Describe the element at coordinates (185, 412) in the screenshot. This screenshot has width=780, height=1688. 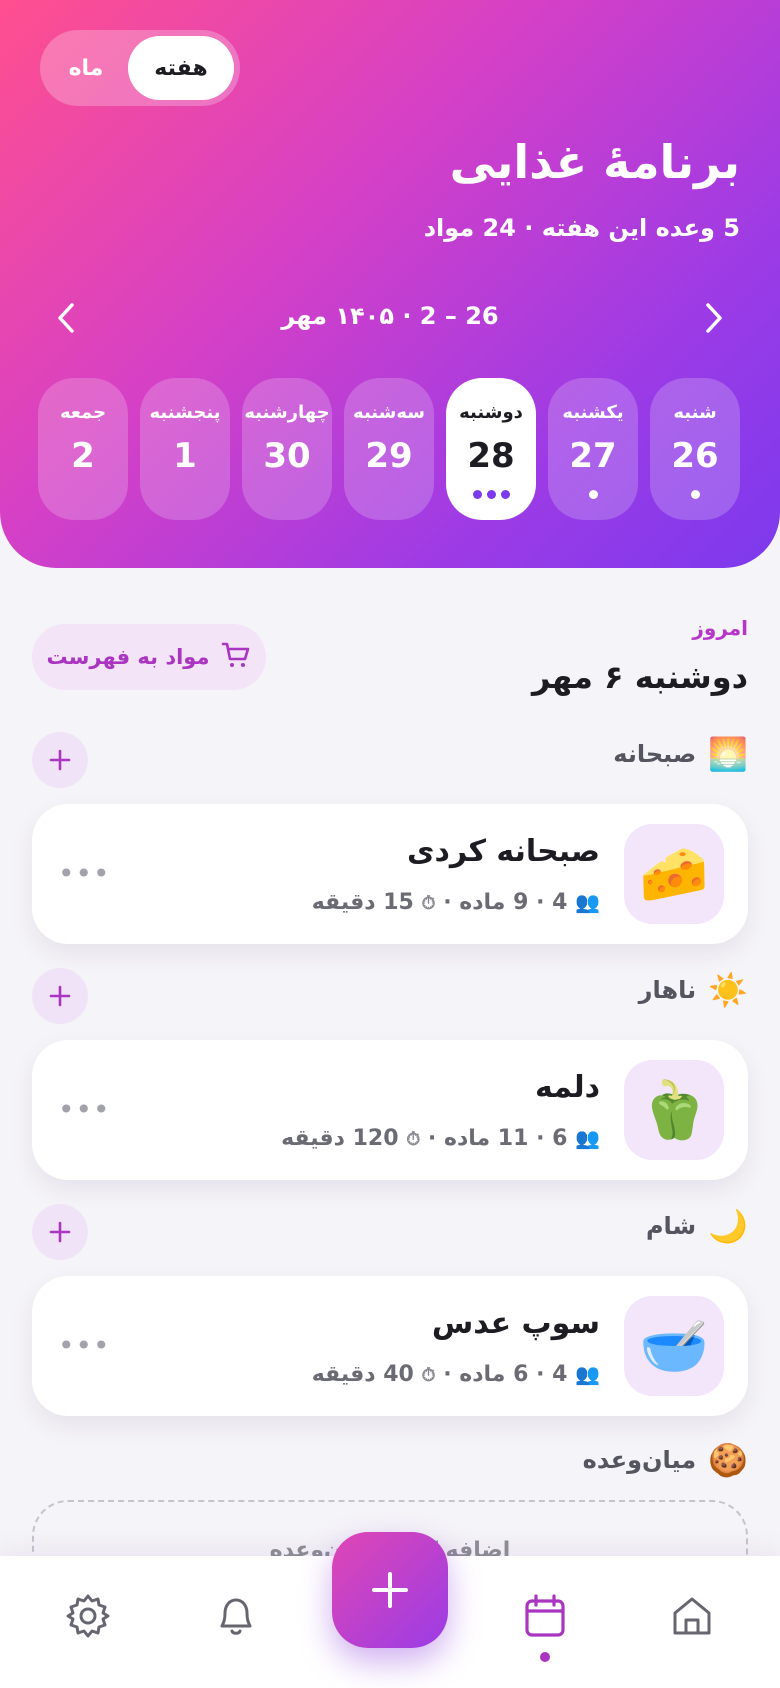
I see `day-name: پنجشنبه` at that location.